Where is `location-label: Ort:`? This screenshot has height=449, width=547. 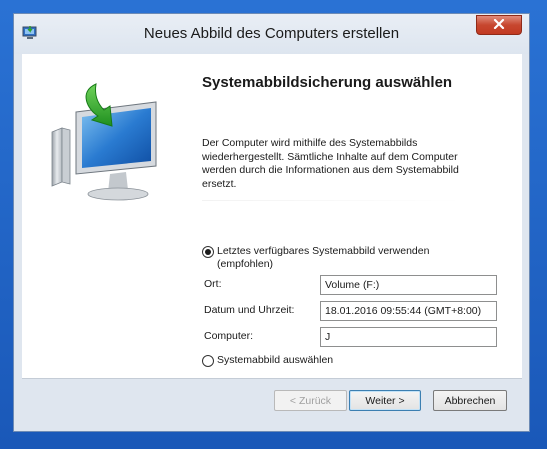 location-label: Ort: is located at coordinates (213, 284).